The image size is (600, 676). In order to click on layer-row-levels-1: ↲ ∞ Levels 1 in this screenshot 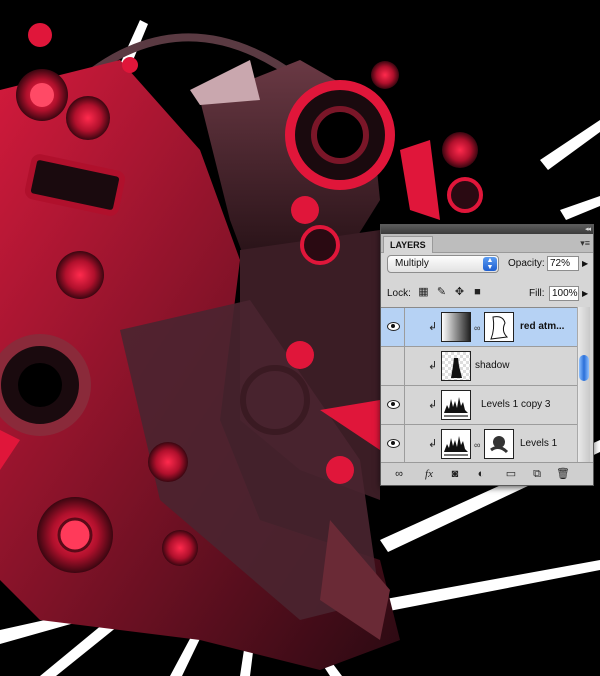, I will do `click(480, 444)`.